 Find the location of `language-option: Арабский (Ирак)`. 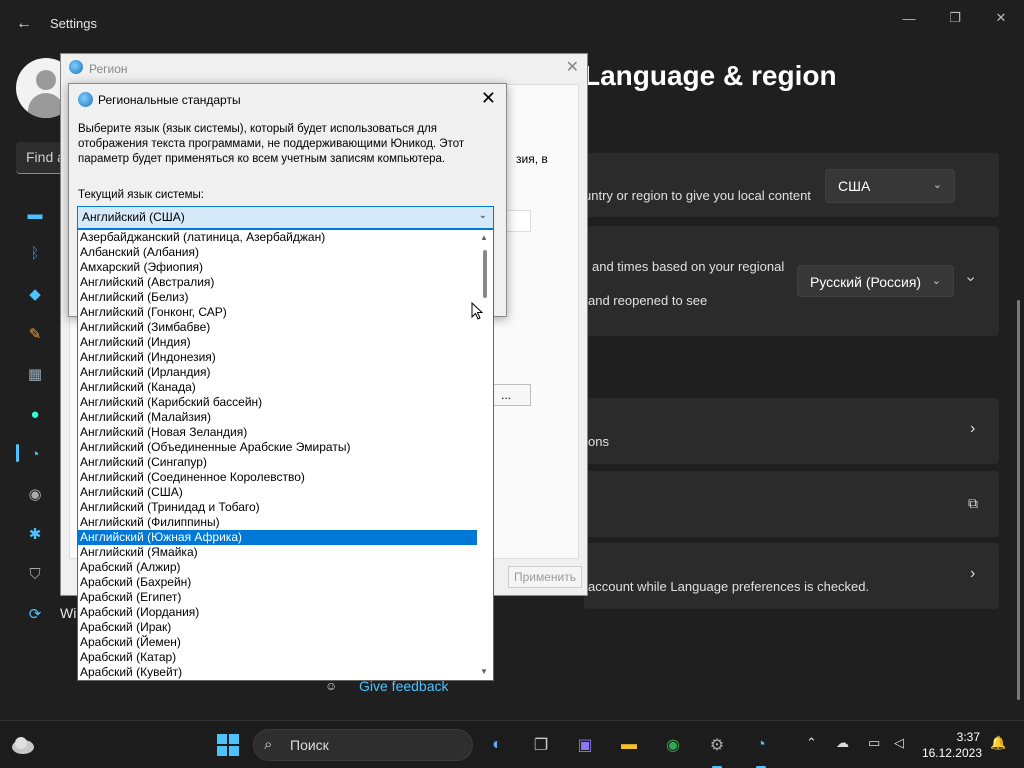

language-option: Арабский (Ирак) is located at coordinates (278, 627).